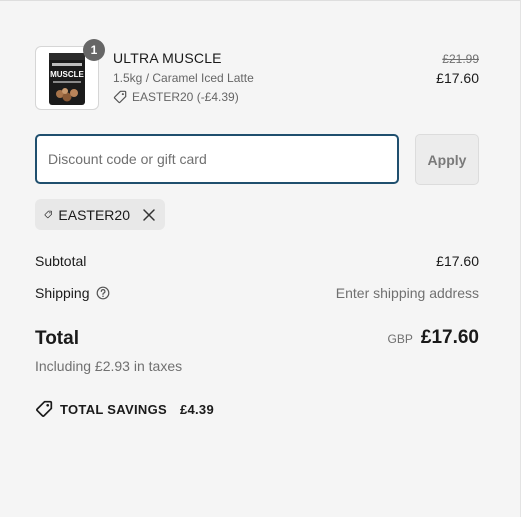 This screenshot has width=521, height=517. I want to click on applied-discount-chip: EASTER20, so click(100, 214).